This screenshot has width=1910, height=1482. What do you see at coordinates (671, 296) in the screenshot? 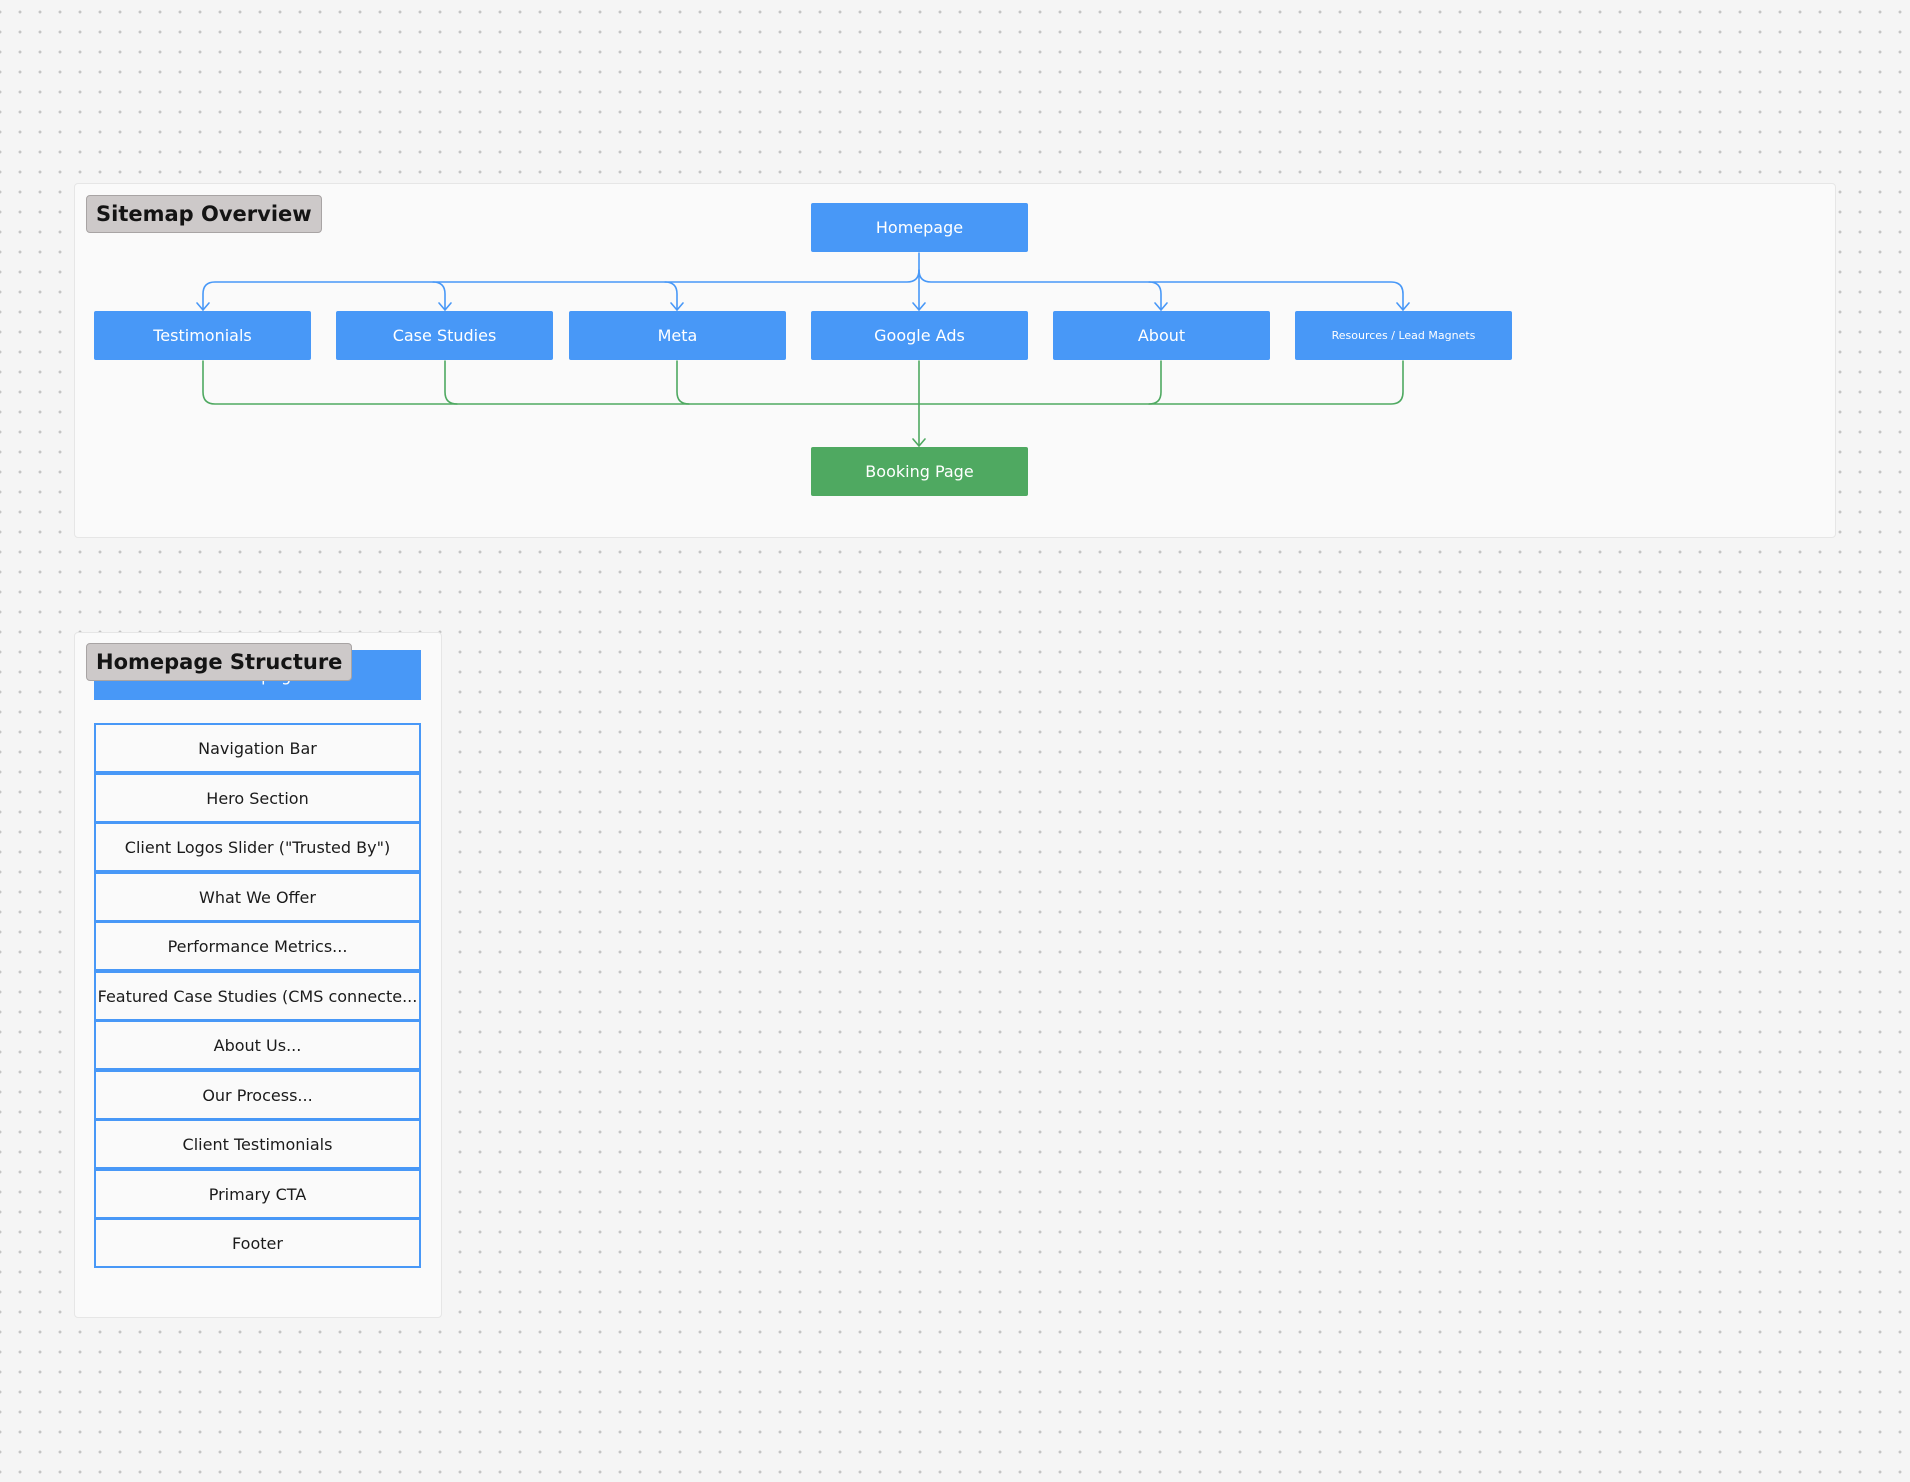
I see `connector-to-meta` at bounding box center [671, 296].